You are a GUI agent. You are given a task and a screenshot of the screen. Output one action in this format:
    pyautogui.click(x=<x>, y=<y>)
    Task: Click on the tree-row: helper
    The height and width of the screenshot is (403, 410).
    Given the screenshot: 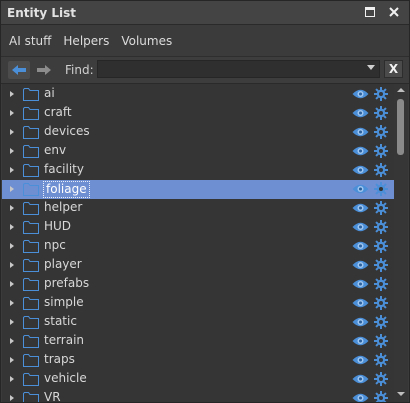 What is the action you would take?
    pyautogui.click(x=198, y=208)
    